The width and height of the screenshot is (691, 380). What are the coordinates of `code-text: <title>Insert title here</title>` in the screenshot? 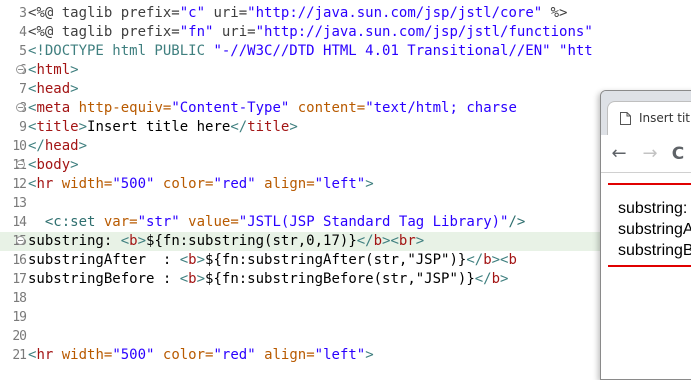 It's located at (163, 127).